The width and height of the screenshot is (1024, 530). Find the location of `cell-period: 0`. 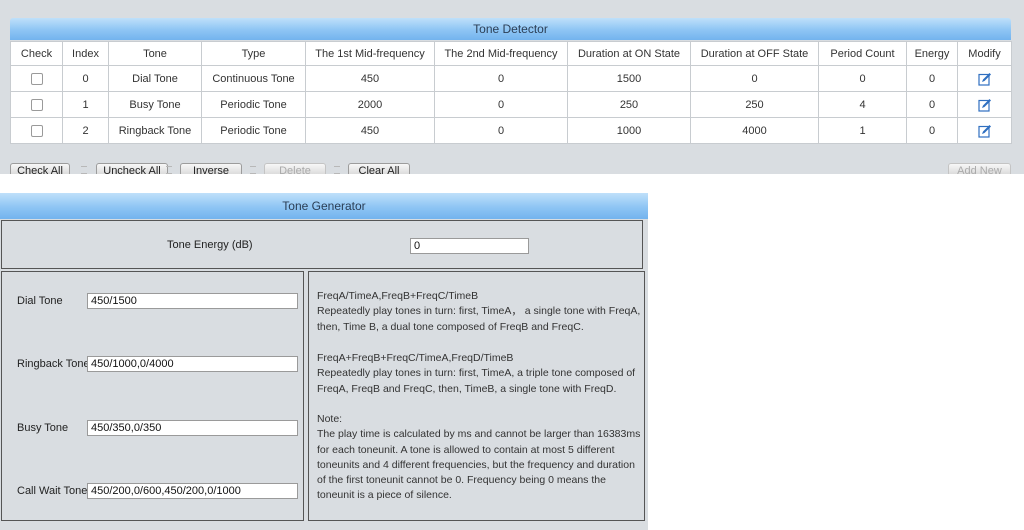

cell-period: 0 is located at coordinates (862, 78).